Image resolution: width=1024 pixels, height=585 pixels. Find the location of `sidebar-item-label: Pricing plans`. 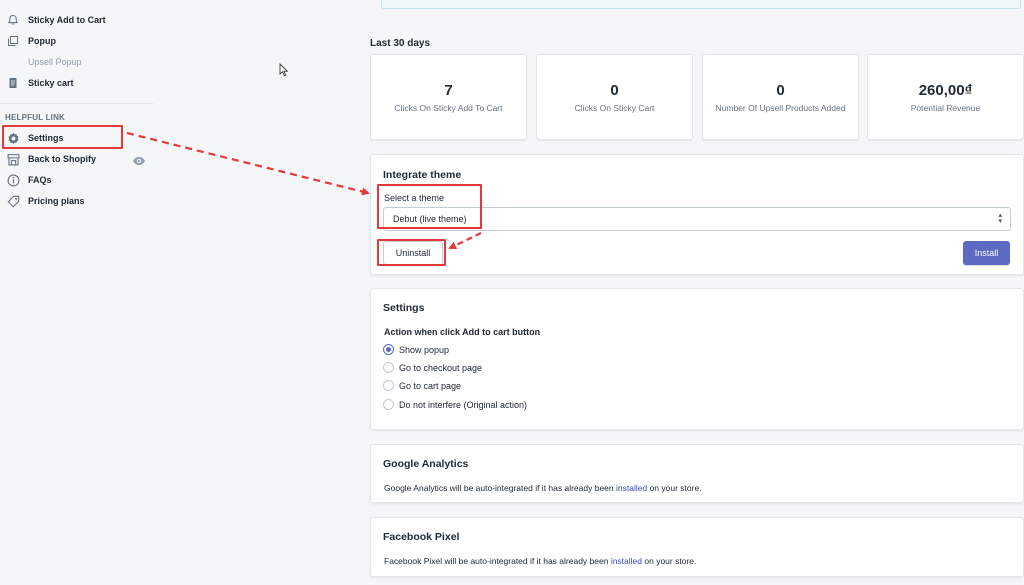

sidebar-item-label: Pricing plans is located at coordinates (56, 201).